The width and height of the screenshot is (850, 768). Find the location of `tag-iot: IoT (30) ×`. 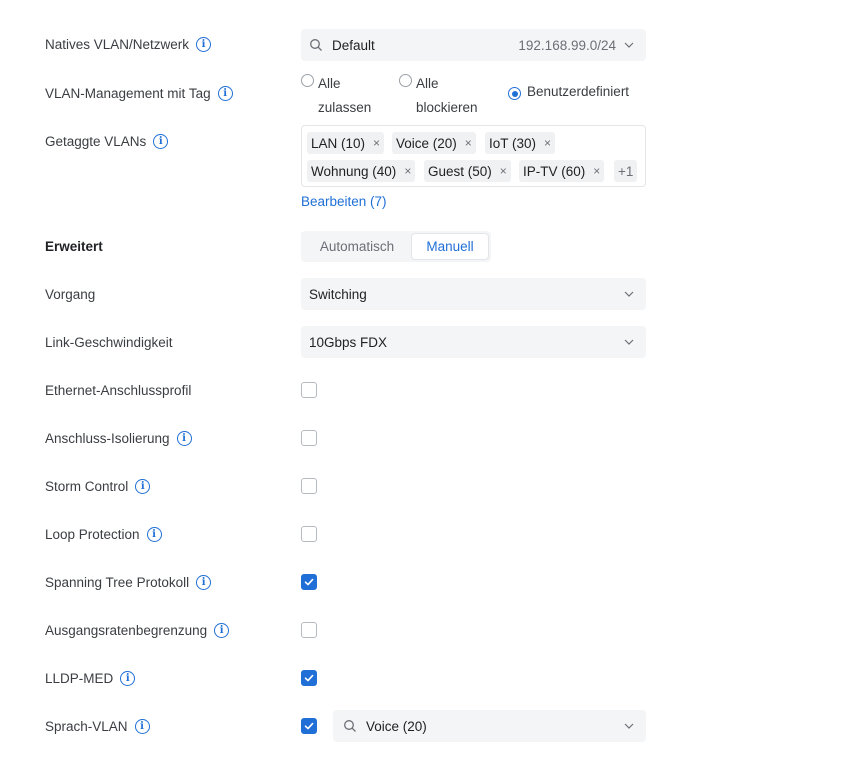

tag-iot: IoT (30) × is located at coordinates (520, 143).